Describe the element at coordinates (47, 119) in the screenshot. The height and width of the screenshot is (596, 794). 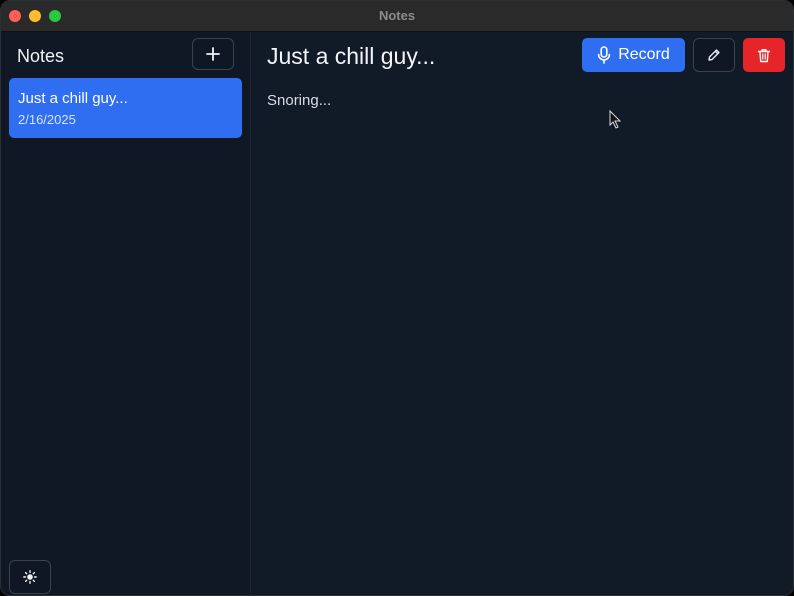
I see `note-list-item-date: 2/16/2025` at that location.